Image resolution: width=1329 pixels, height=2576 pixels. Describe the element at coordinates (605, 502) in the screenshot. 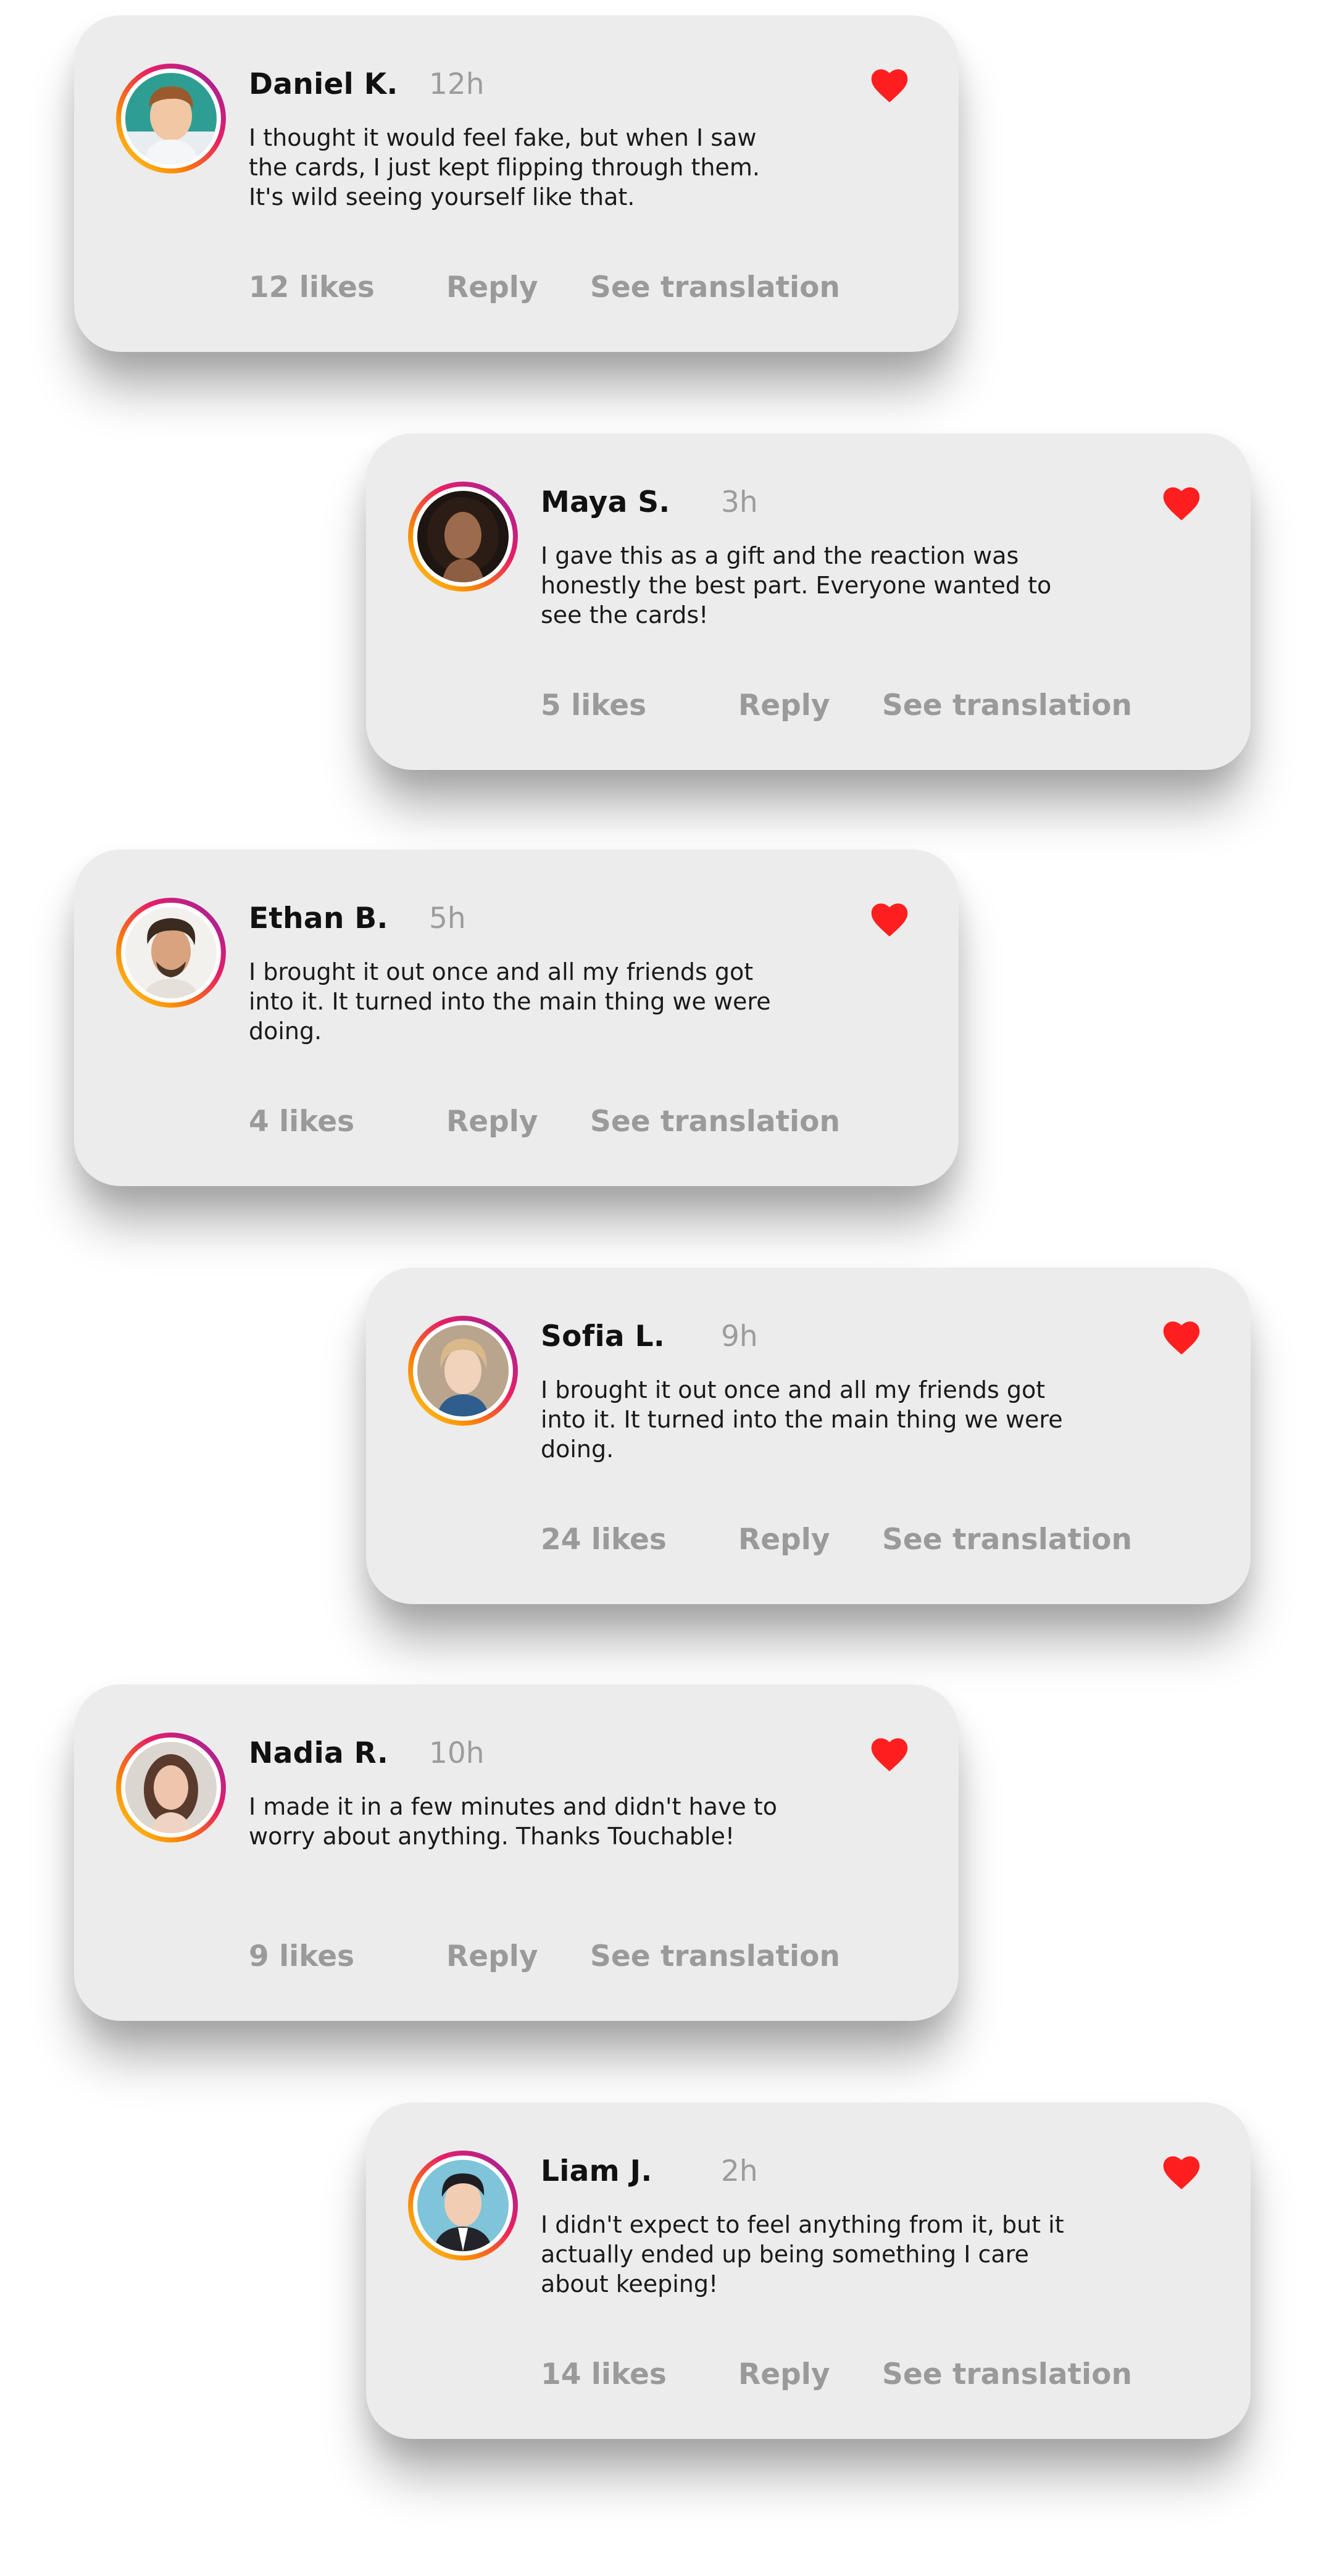

I see `commenter-name: Maya S.` at that location.